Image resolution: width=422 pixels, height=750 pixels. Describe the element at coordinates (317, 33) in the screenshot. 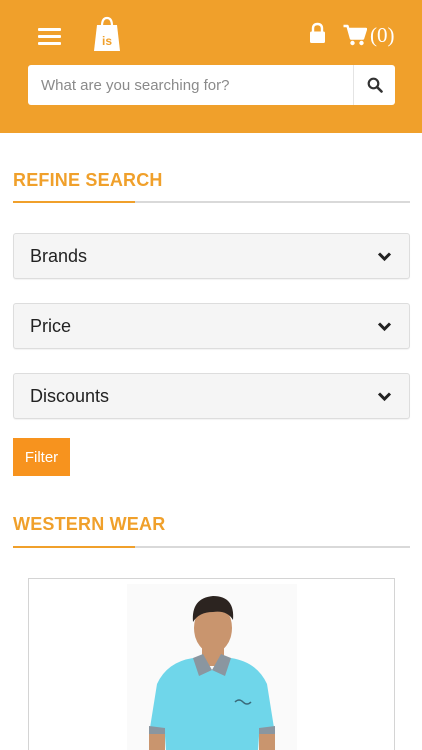

I see `lock-icon` at that location.